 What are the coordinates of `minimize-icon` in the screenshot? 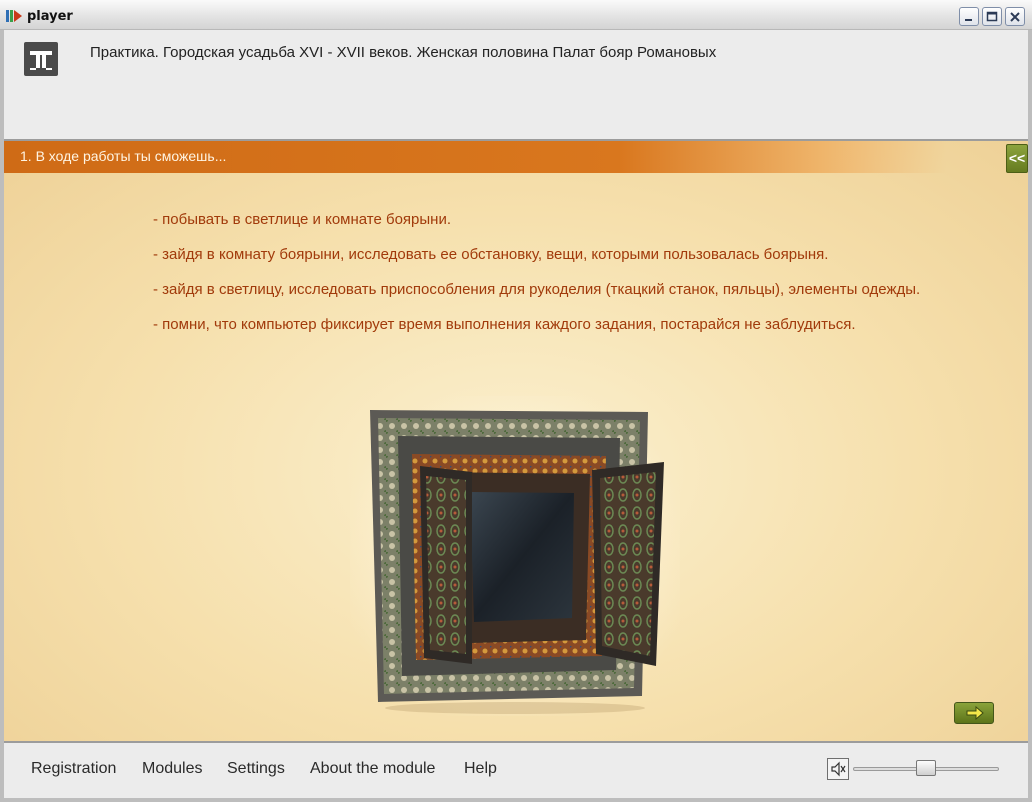 It's located at (968, 20).